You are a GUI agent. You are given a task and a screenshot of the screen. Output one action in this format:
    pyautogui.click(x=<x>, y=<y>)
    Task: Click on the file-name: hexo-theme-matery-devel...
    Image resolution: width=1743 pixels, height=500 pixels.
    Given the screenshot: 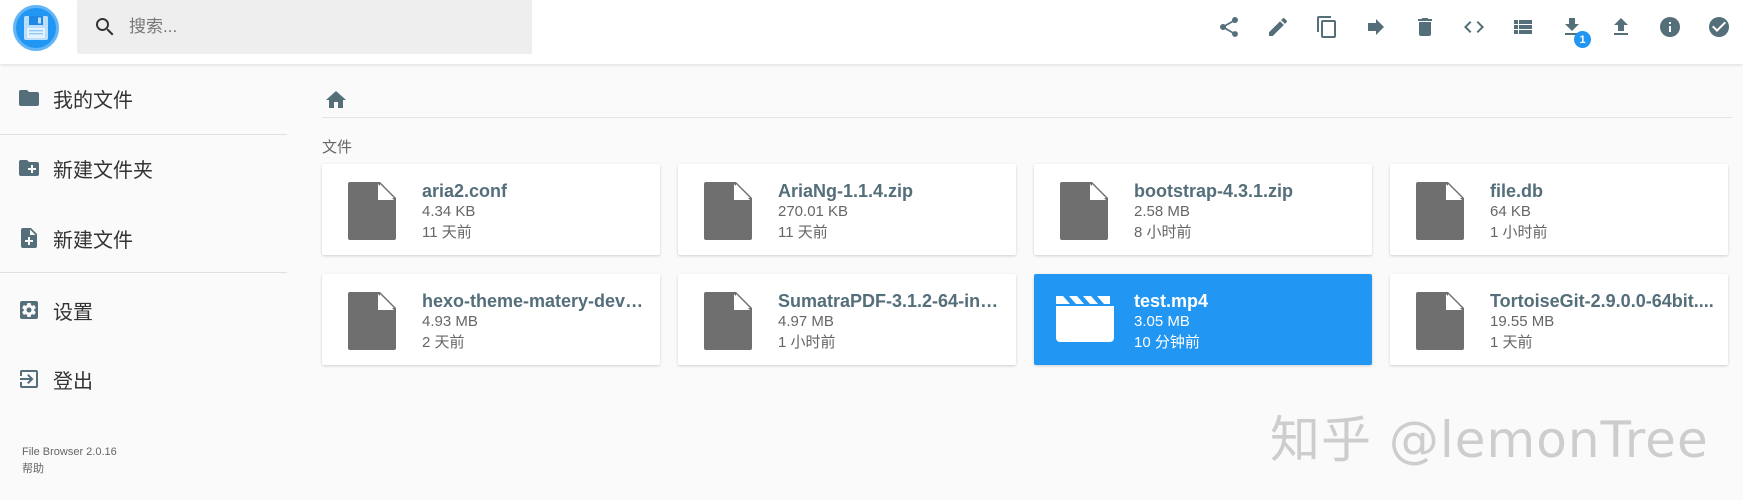 What is the action you would take?
    pyautogui.click(x=537, y=301)
    